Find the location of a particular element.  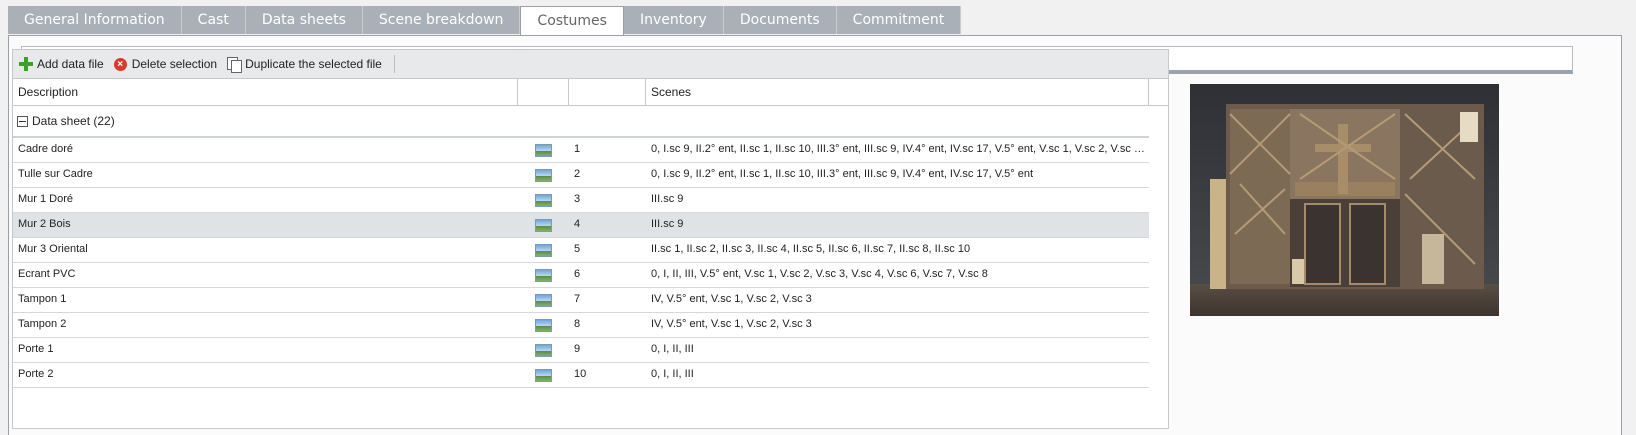

stage-set-photo is located at coordinates (1344, 200).